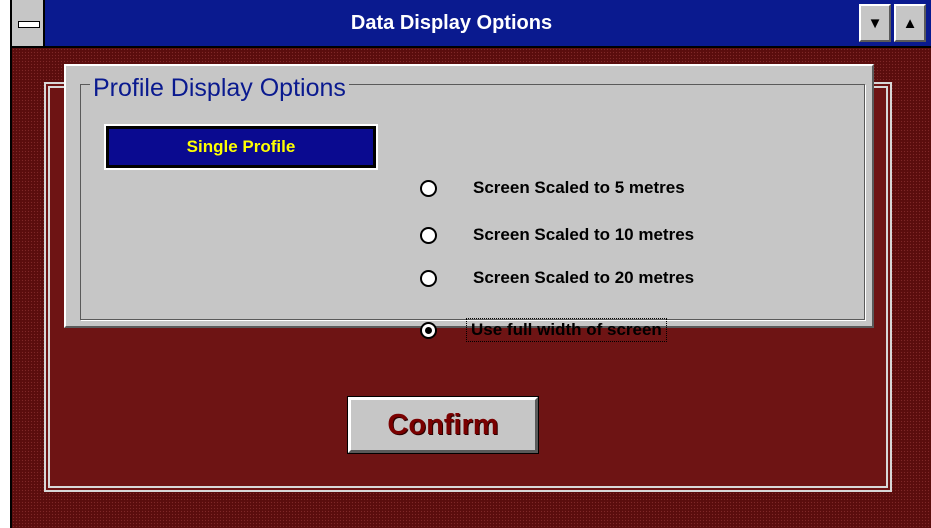  I want to click on minimize-button: ▼, so click(875, 23).